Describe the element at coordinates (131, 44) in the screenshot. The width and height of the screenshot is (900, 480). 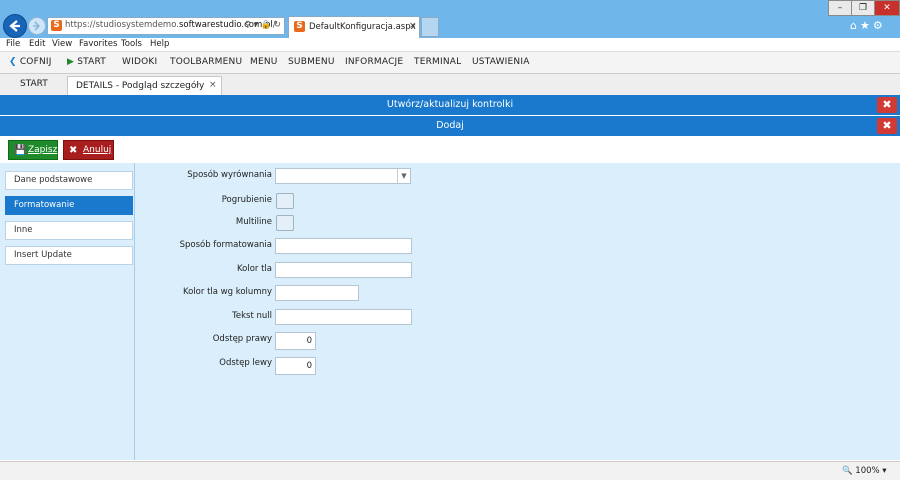
I see `menu-tools: Tools` at that location.